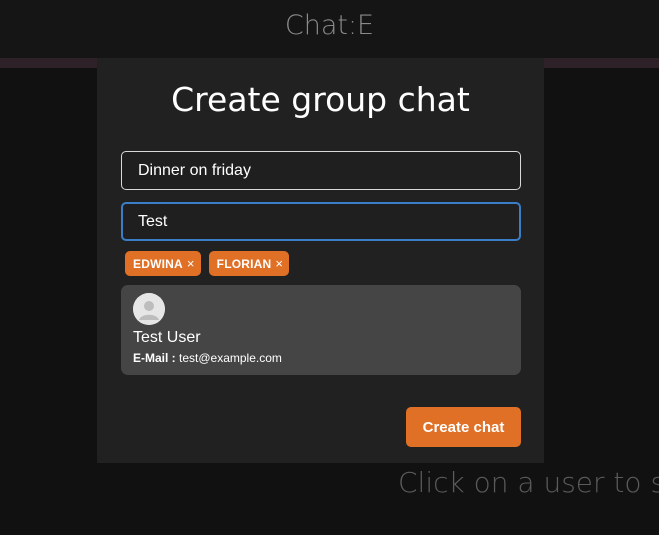  I want to click on user-search-input, so click(321, 221).